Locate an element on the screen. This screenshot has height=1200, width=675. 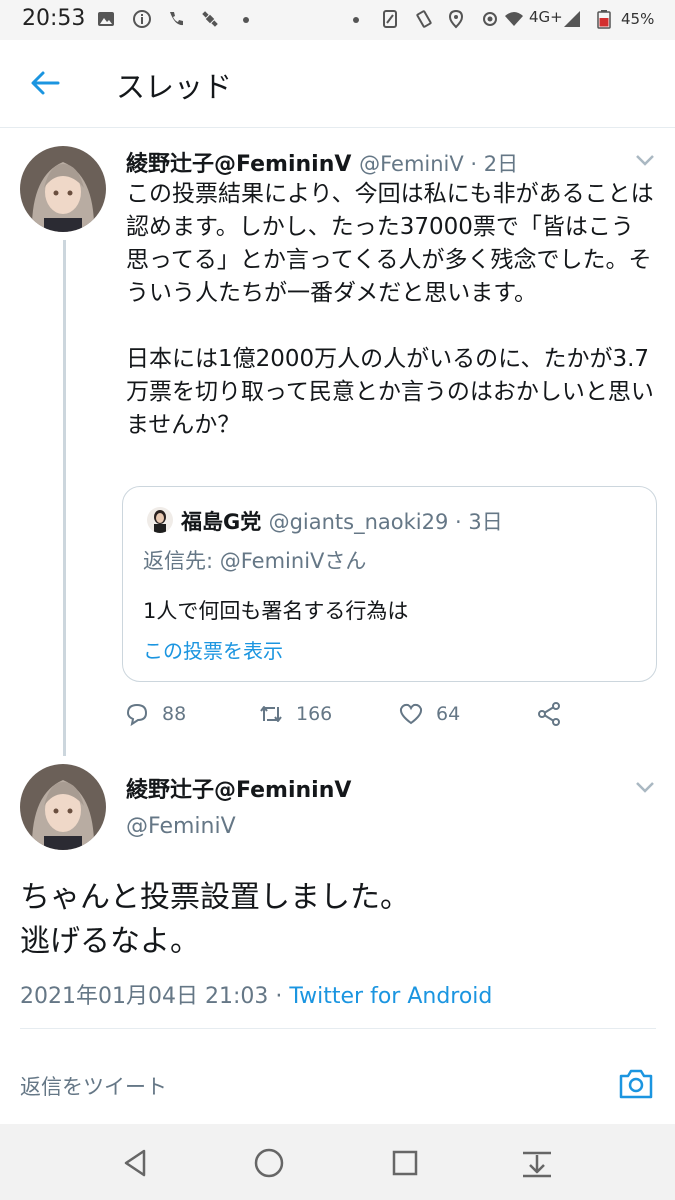
show-poll-link: この投票を表示 is located at coordinates (213, 649).